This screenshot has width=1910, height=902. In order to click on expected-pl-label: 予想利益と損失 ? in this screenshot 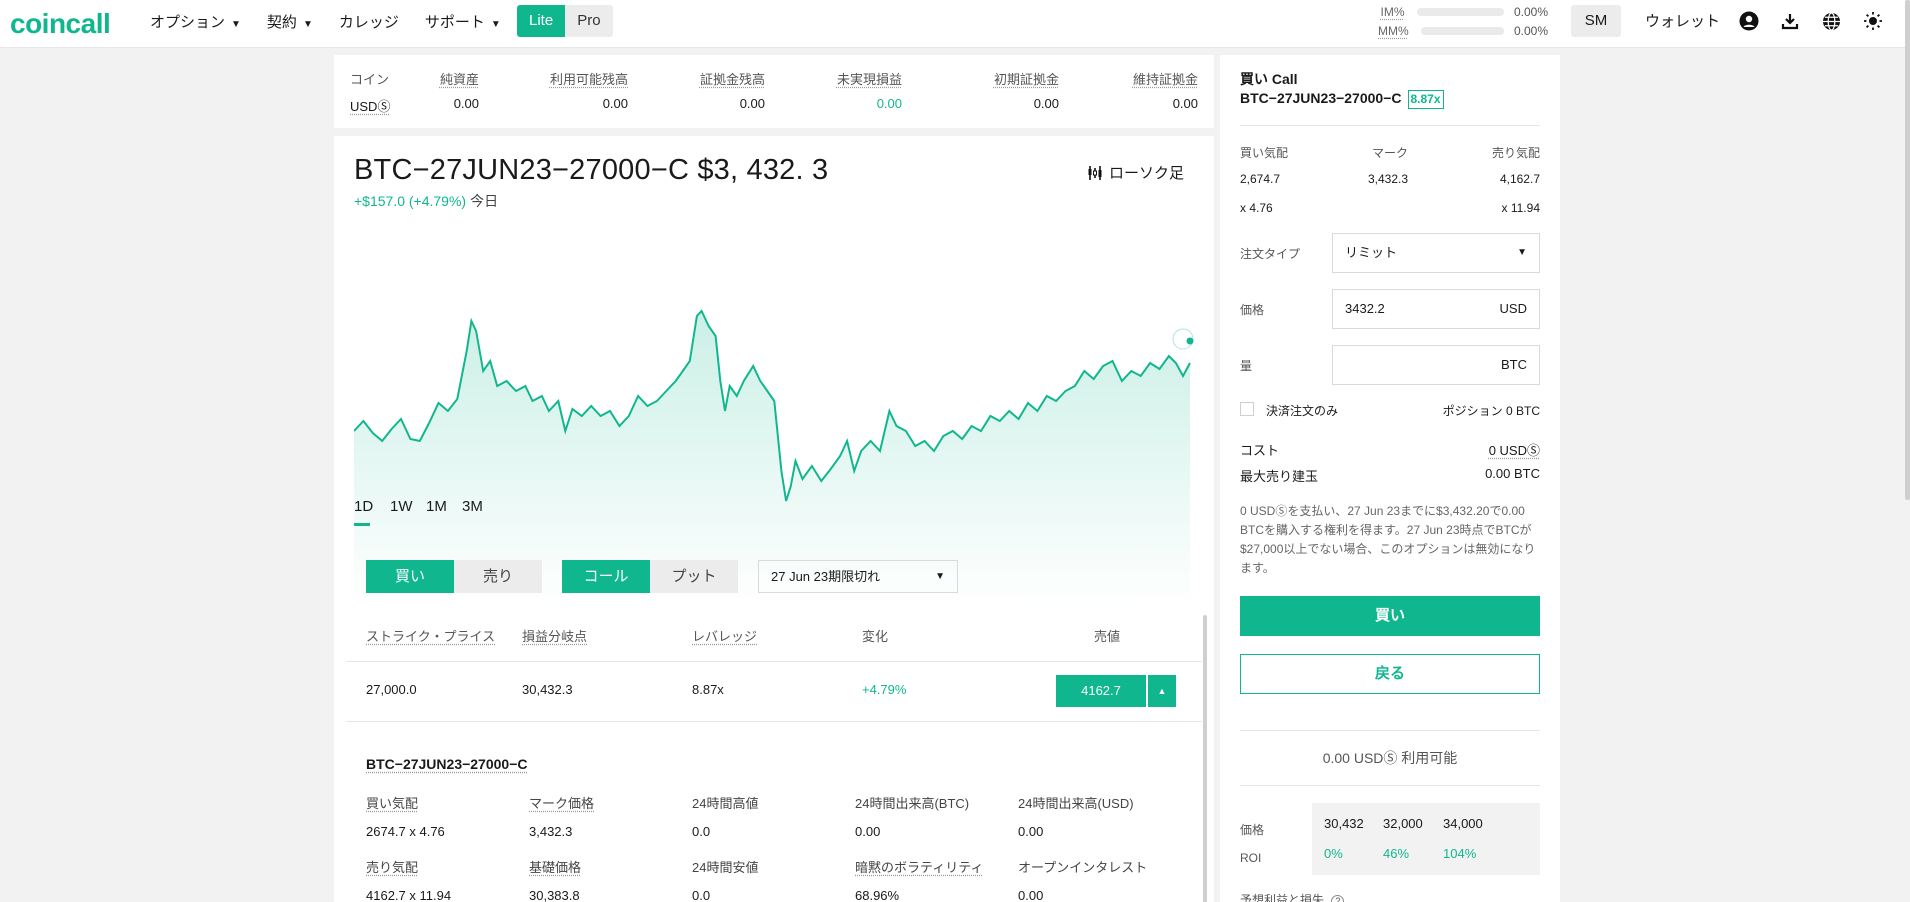, I will do `click(1292, 896)`.